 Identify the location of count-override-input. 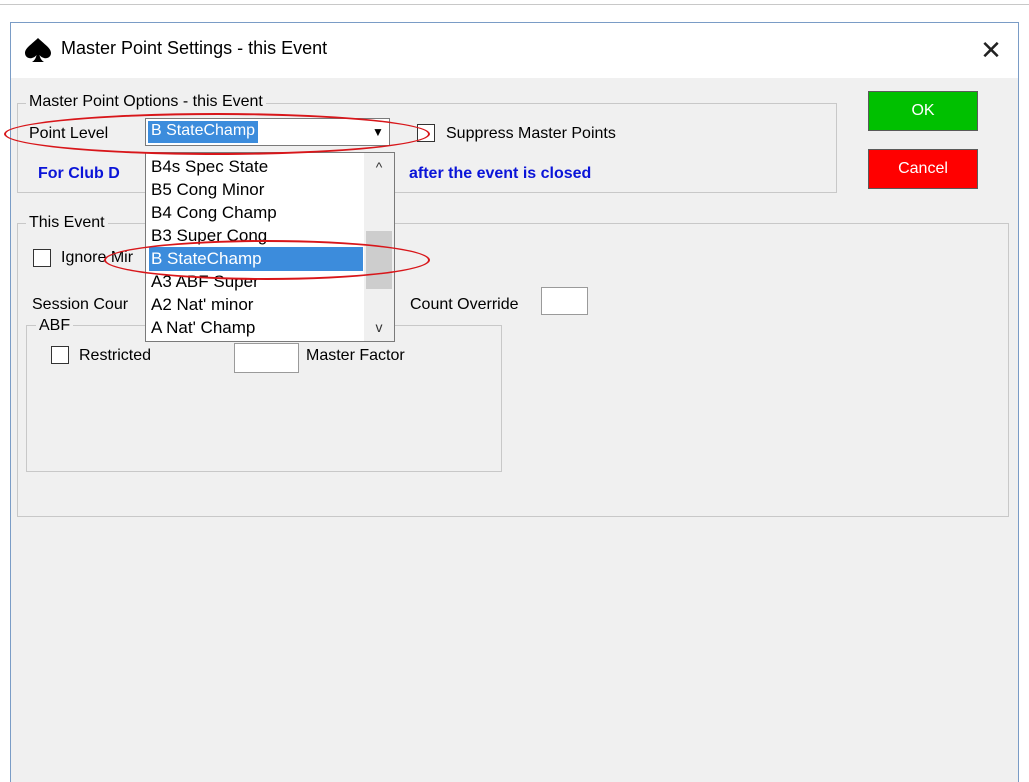
(564, 301).